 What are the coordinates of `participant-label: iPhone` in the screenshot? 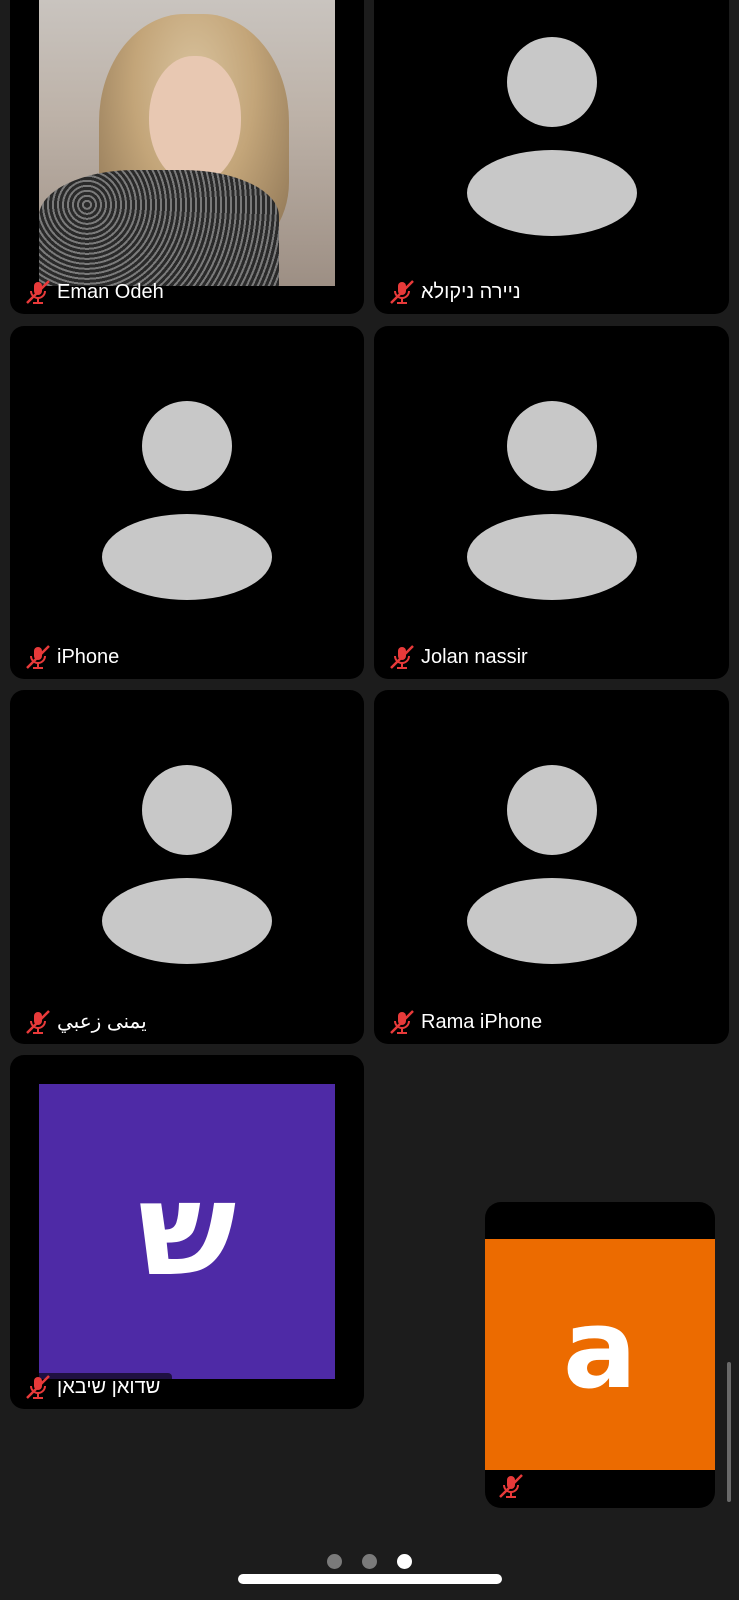 It's located at (71, 657).